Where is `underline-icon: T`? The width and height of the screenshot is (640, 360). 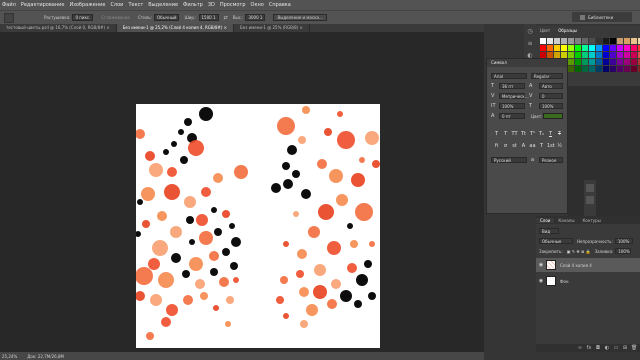
underline-icon: T is located at coordinates (550, 134).